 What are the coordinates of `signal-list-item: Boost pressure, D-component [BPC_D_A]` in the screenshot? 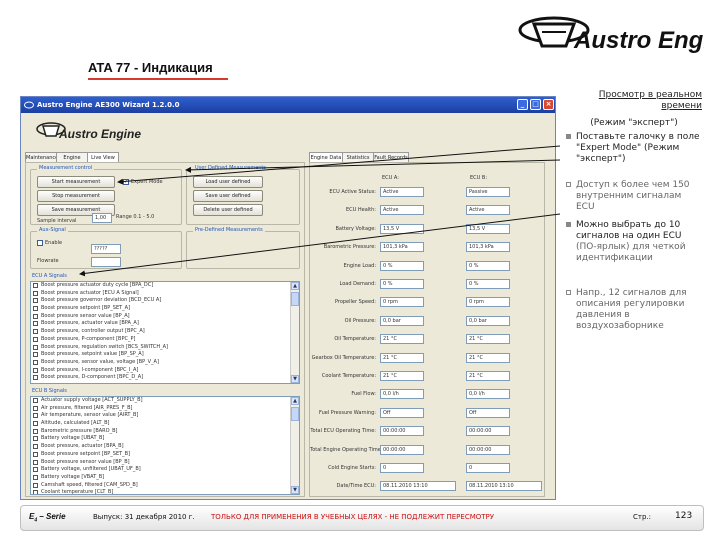 It's located at (165, 378).